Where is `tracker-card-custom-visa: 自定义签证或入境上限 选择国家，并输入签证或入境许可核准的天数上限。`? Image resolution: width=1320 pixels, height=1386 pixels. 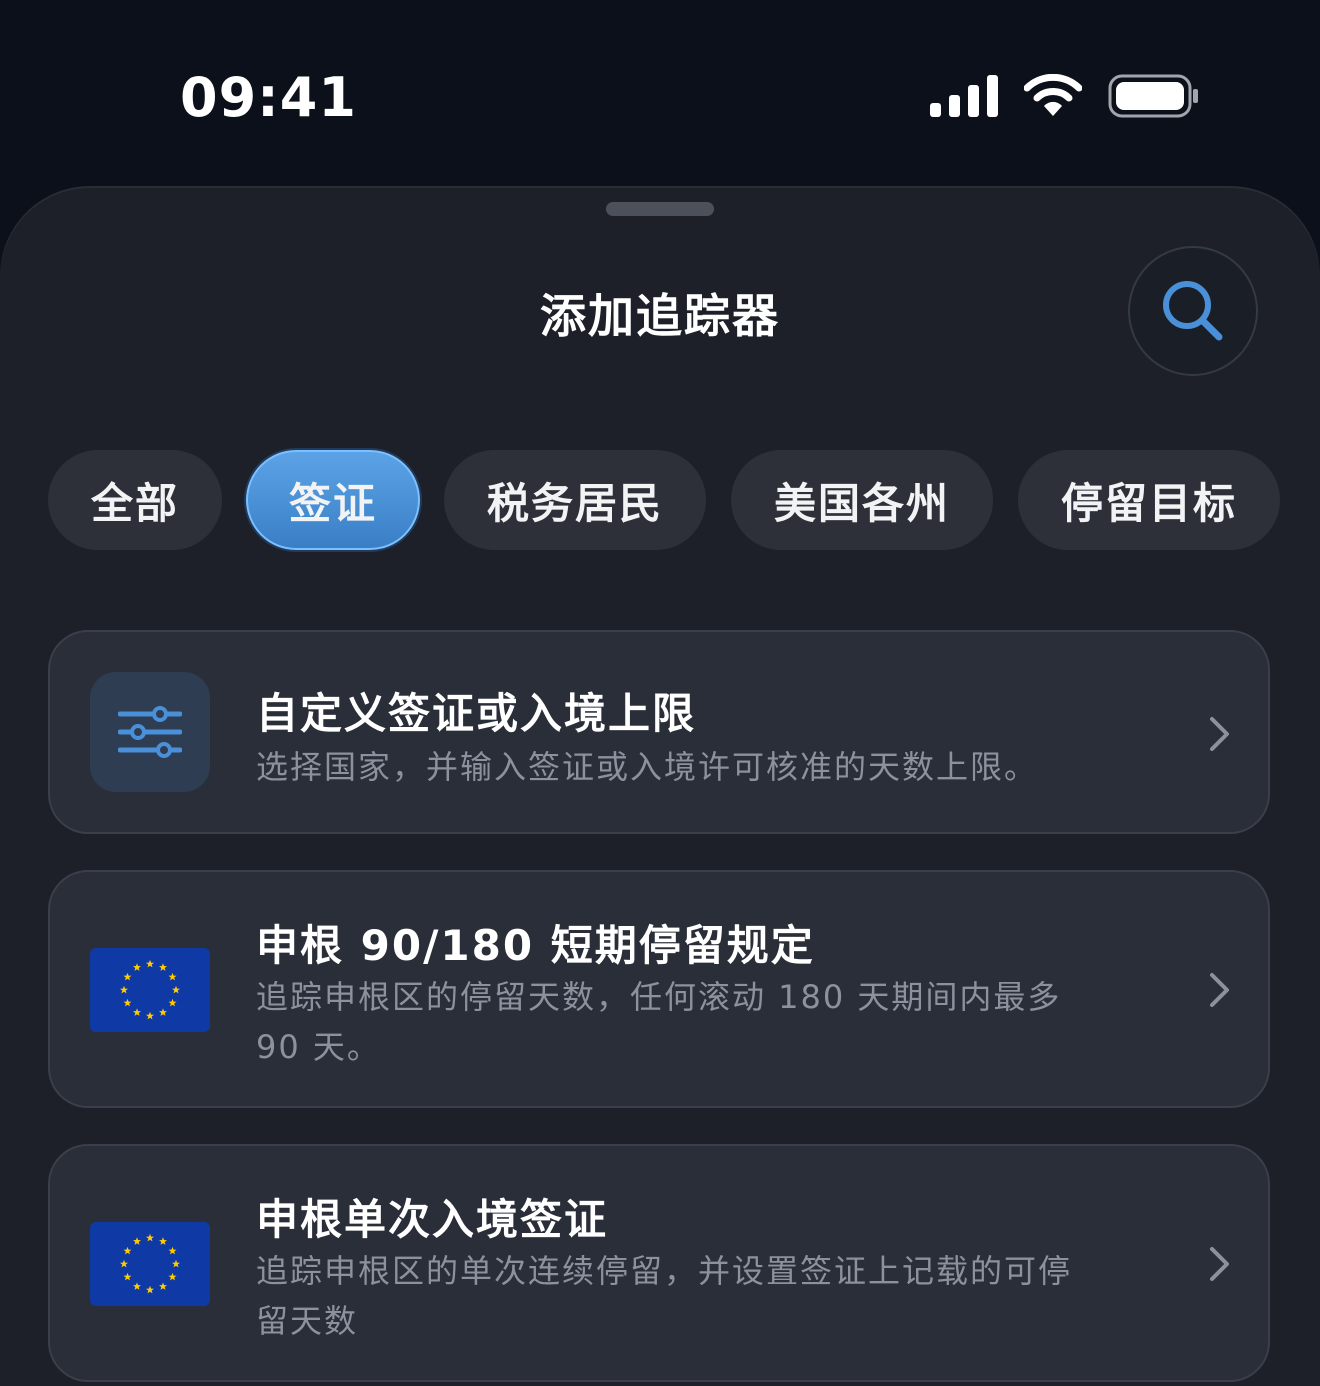
tracker-card-custom-visa: 自定义签证或入境上限 选择国家，并输入签证或入境许可核准的天数上限。 is located at coordinates (659, 732).